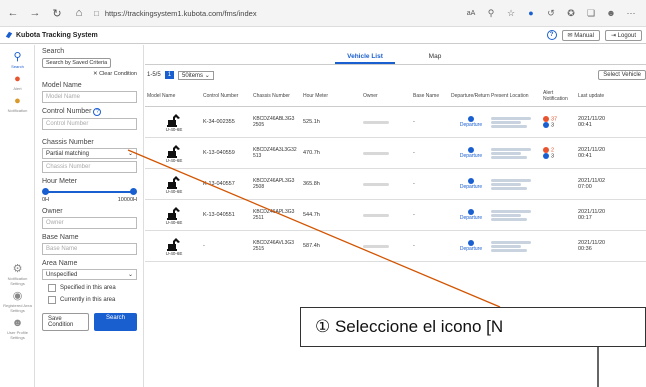 The image size is (646, 387). What do you see at coordinates (65, 322) in the screenshot?
I see `save-condition-button: Save Condition` at bounding box center [65, 322].